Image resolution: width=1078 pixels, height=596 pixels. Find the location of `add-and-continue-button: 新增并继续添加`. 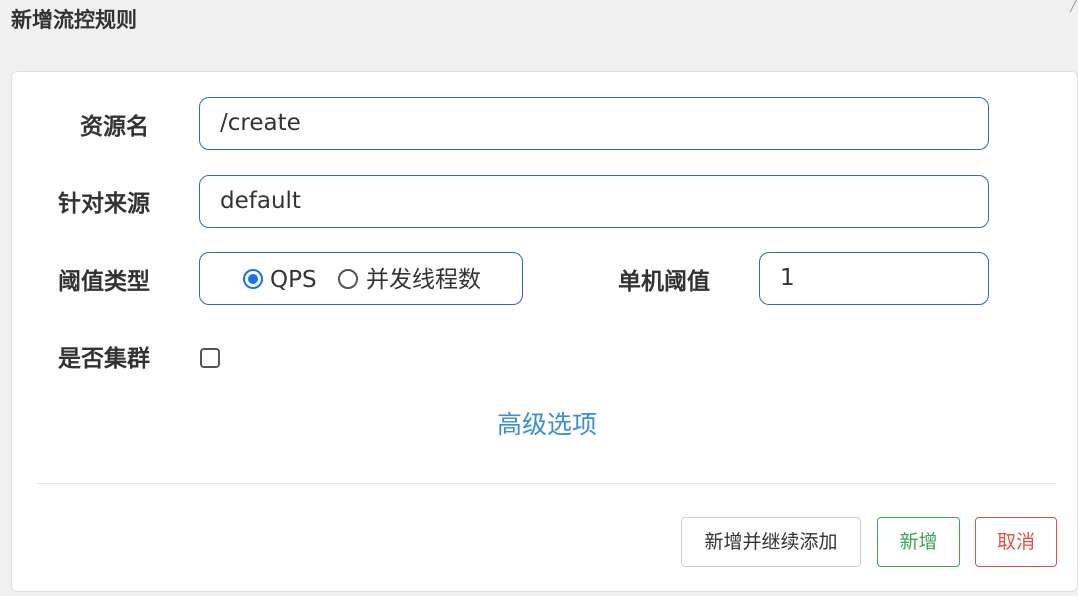

add-and-continue-button: 新增并继续添加 is located at coordinates (771, 542).